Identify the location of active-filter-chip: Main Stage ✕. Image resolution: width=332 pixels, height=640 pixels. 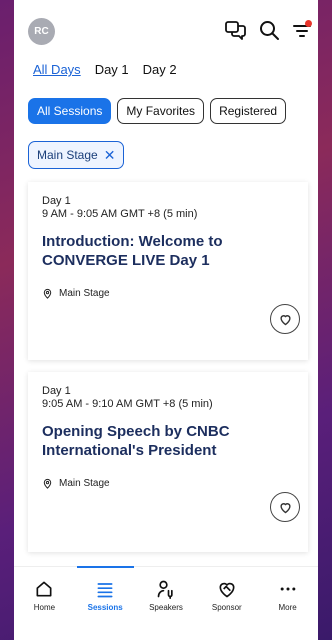
(76, 155).